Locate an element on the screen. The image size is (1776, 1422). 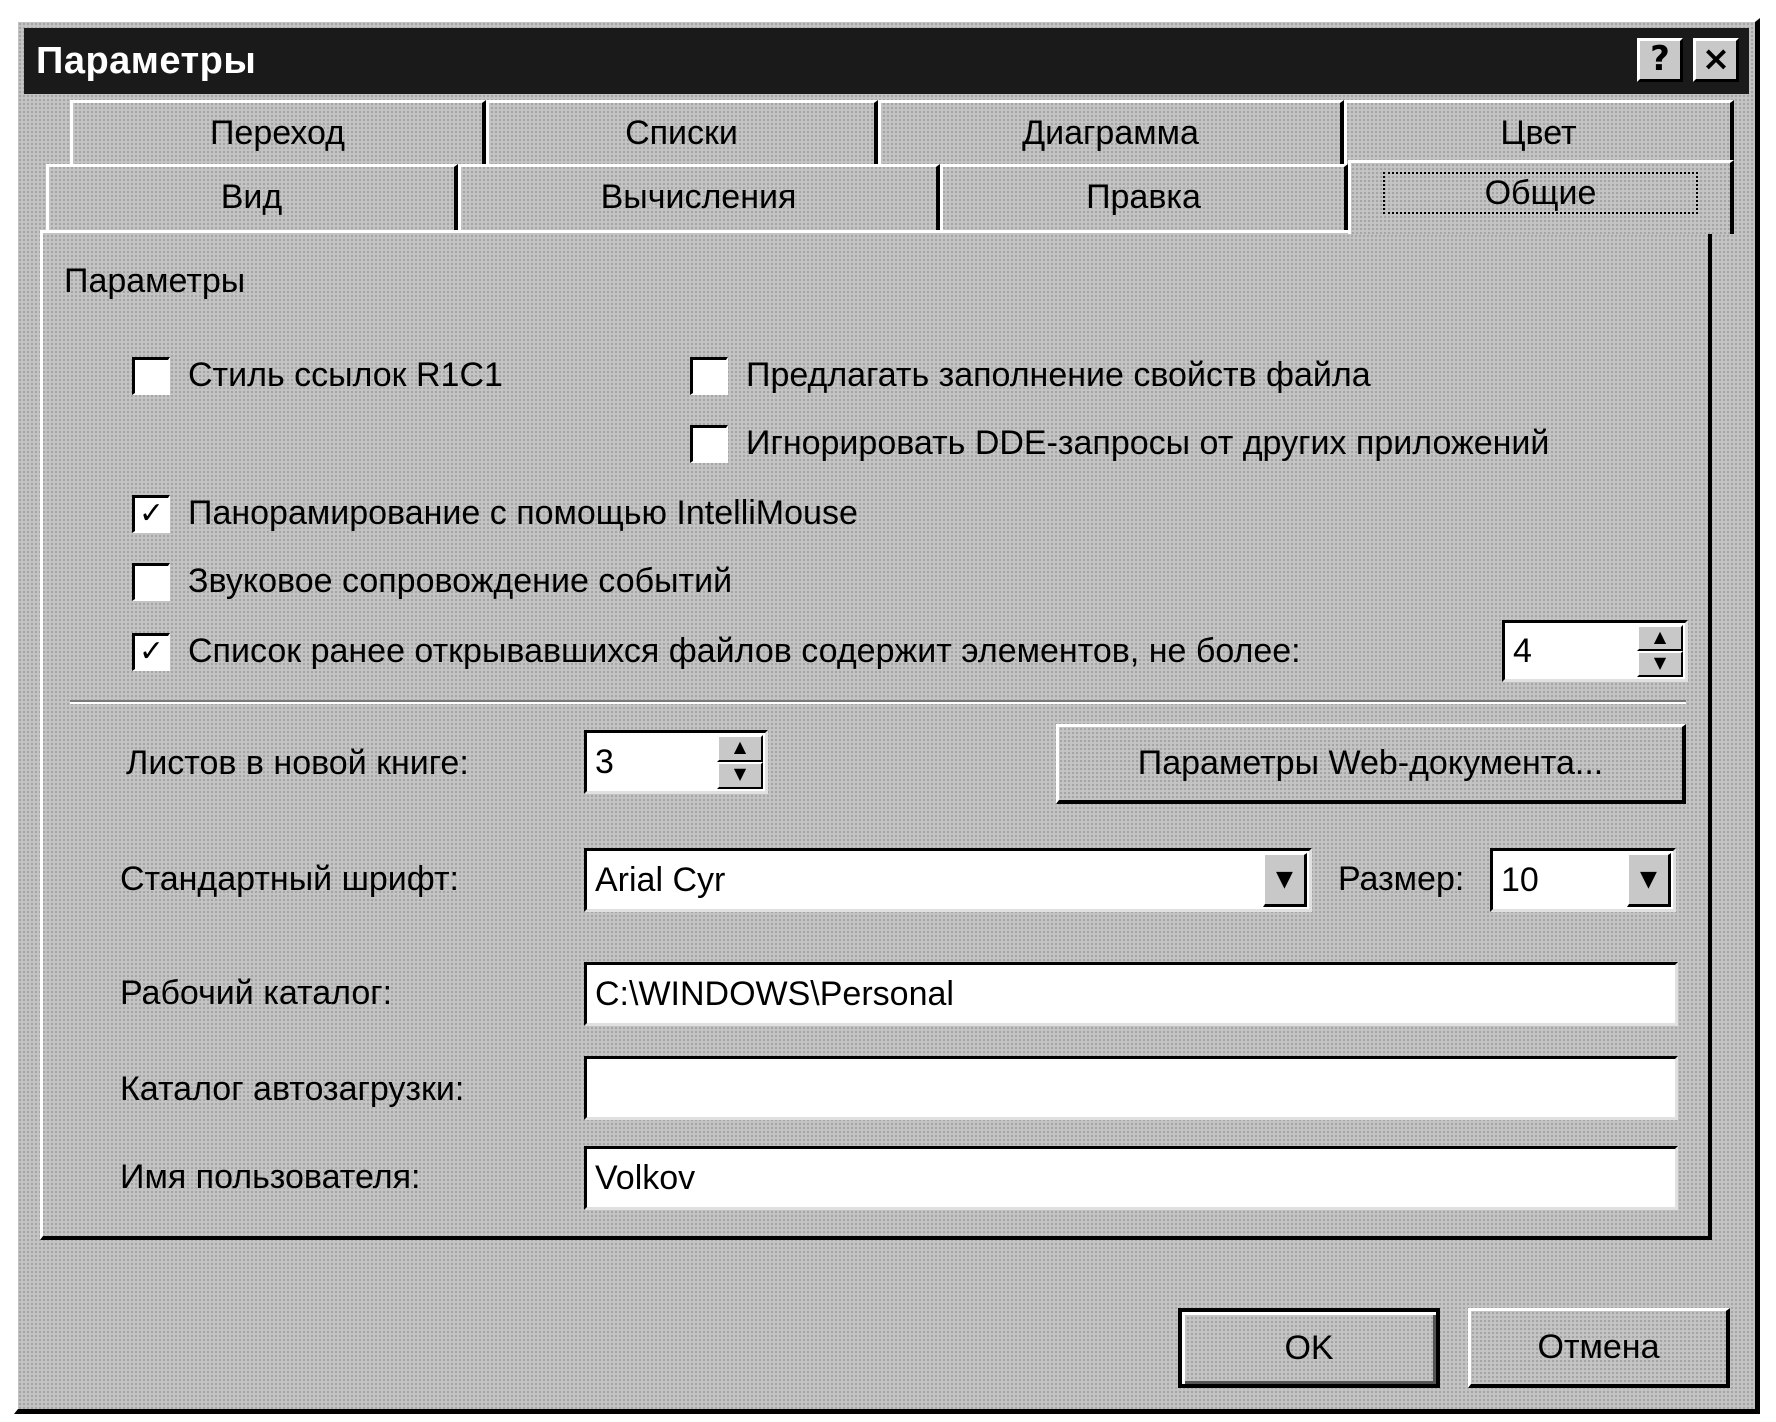
username-value: Volkov is located at coordinates (645, 1177).